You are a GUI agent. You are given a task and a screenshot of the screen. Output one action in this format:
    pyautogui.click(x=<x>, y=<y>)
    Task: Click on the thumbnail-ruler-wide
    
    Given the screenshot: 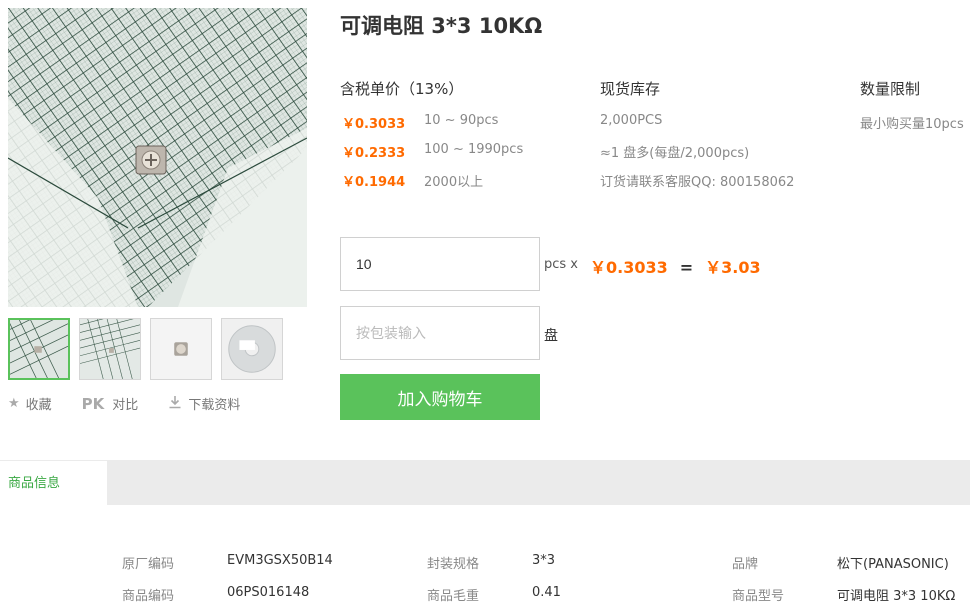 What is the action you would take?
    pyautogui.click(x=110, y=349)
    